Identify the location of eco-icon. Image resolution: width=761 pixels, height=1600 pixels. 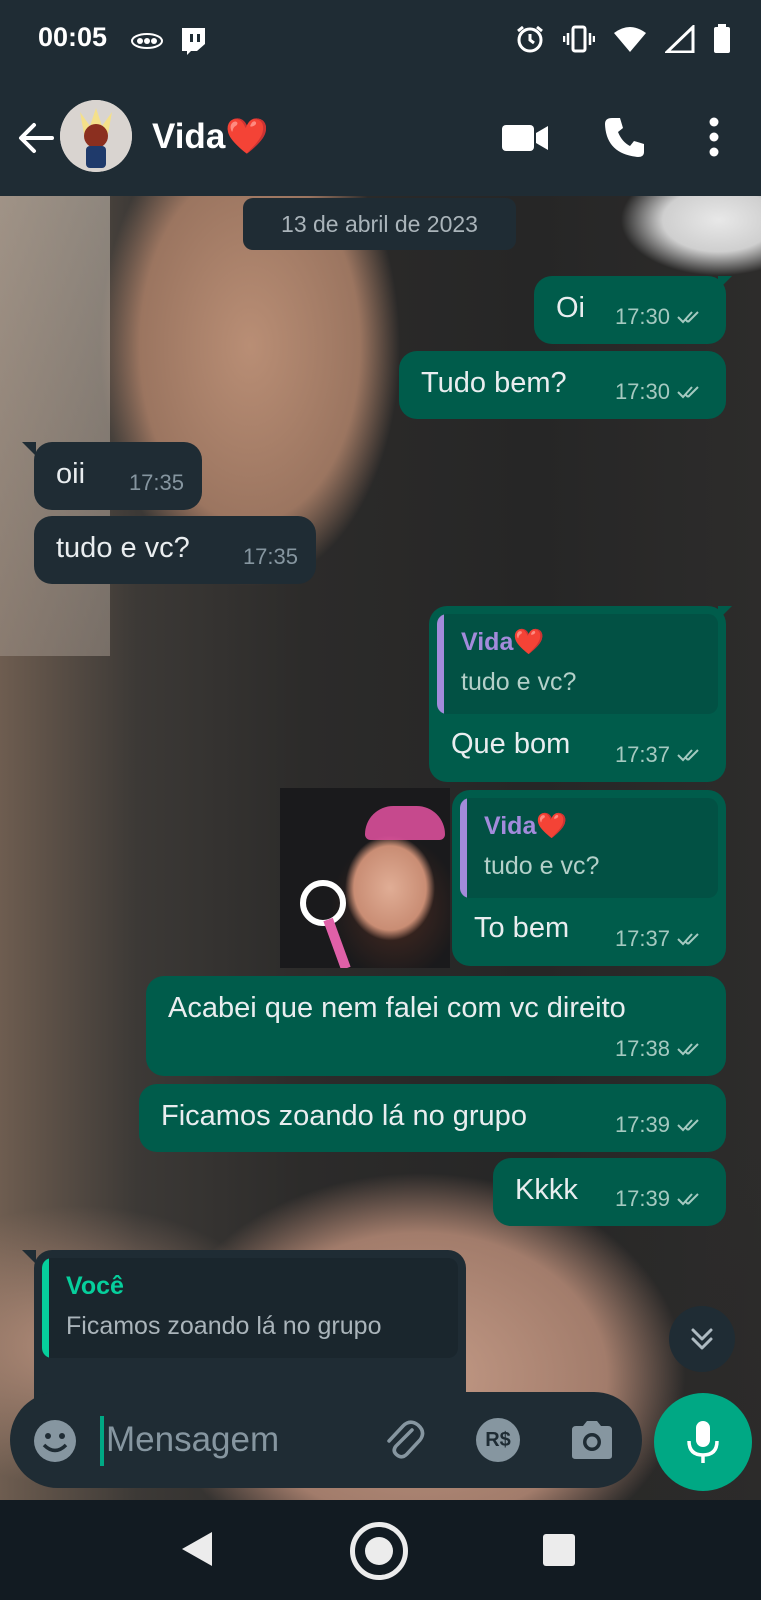
(147, 41).